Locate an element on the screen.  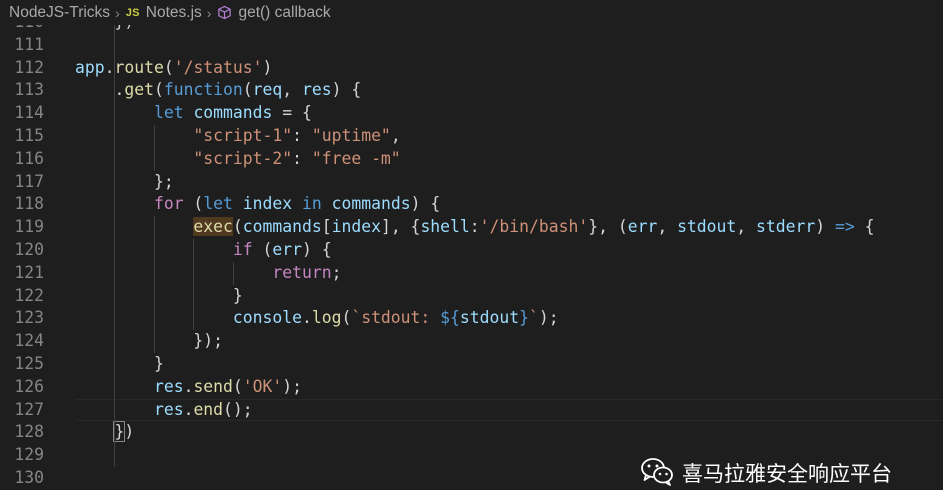
code-token: err is located at coordinates (287, 249).